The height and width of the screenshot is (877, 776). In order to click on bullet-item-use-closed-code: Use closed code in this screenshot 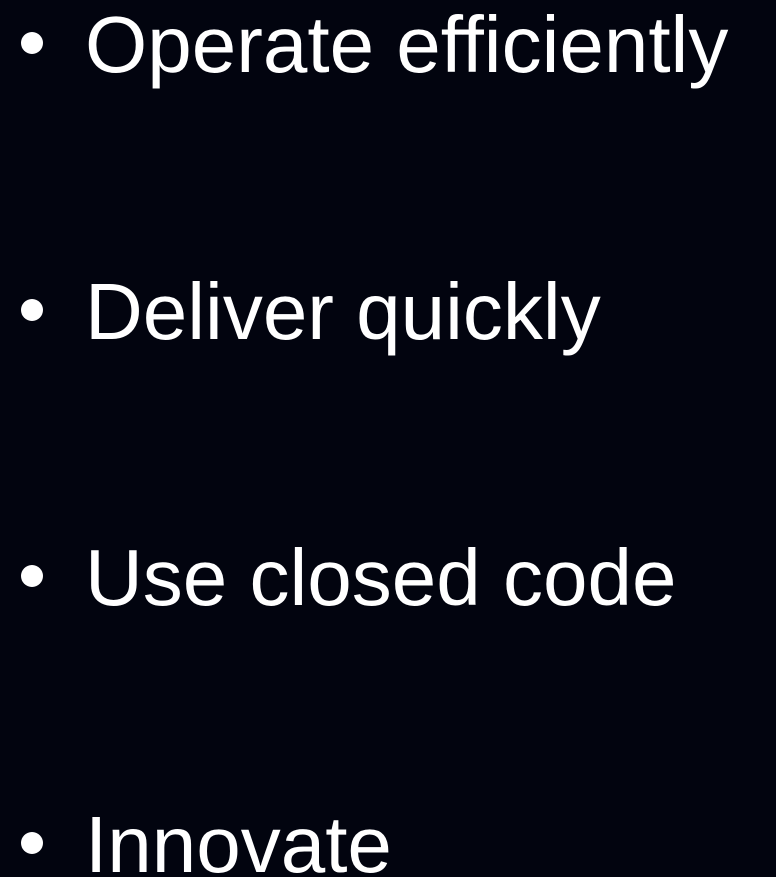, I will do `click(388, 578)`.